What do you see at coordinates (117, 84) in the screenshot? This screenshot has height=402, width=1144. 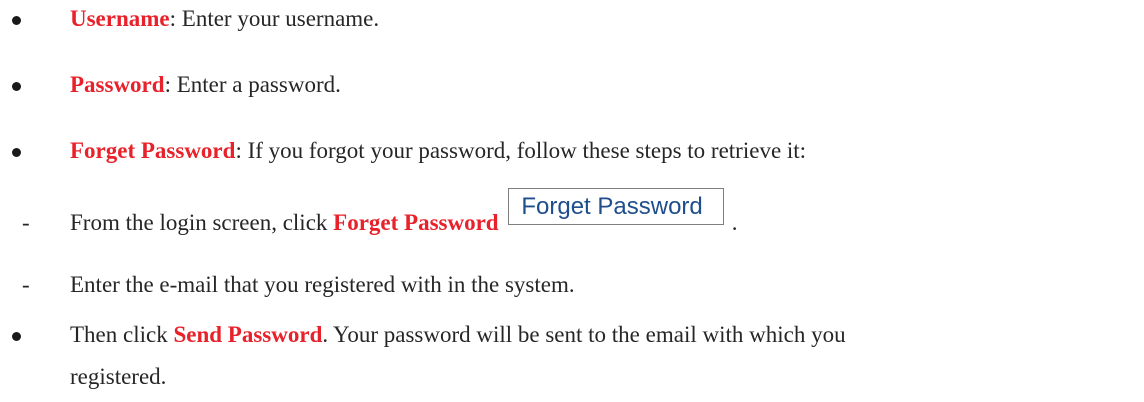 I see `term-password: Password` at bounding box center [117, 84].